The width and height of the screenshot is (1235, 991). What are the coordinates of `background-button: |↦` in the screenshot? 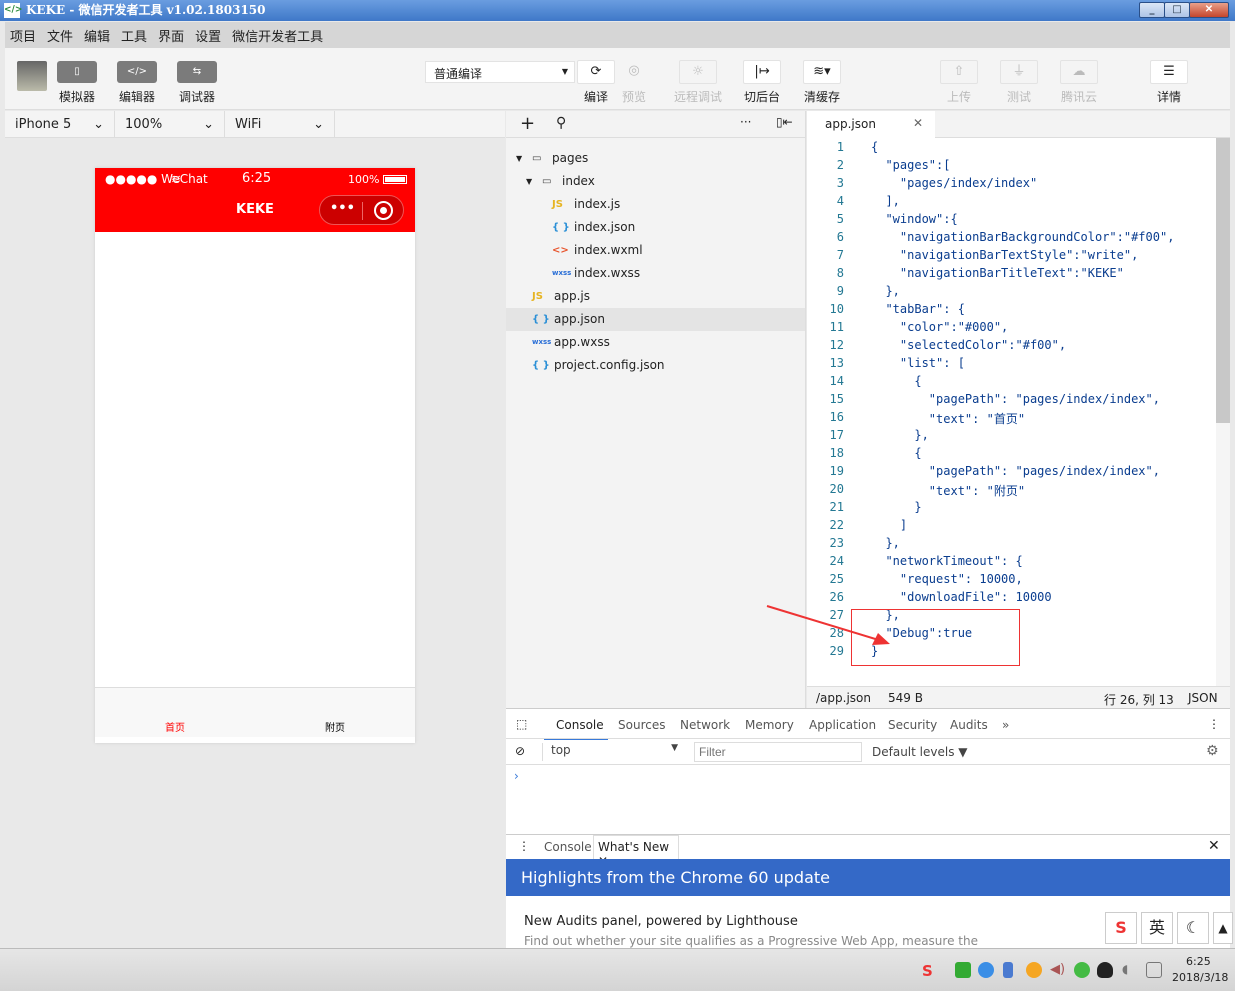 It's located at (762, 72).